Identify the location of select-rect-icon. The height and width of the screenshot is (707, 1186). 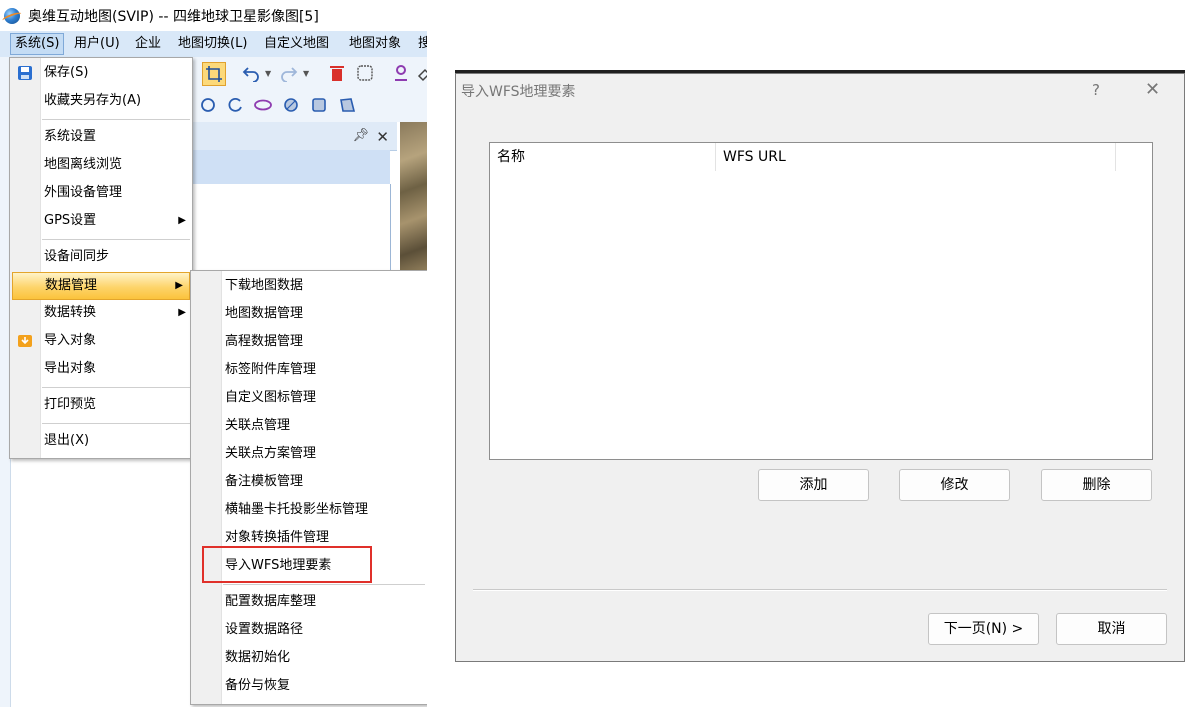
(365, 73).